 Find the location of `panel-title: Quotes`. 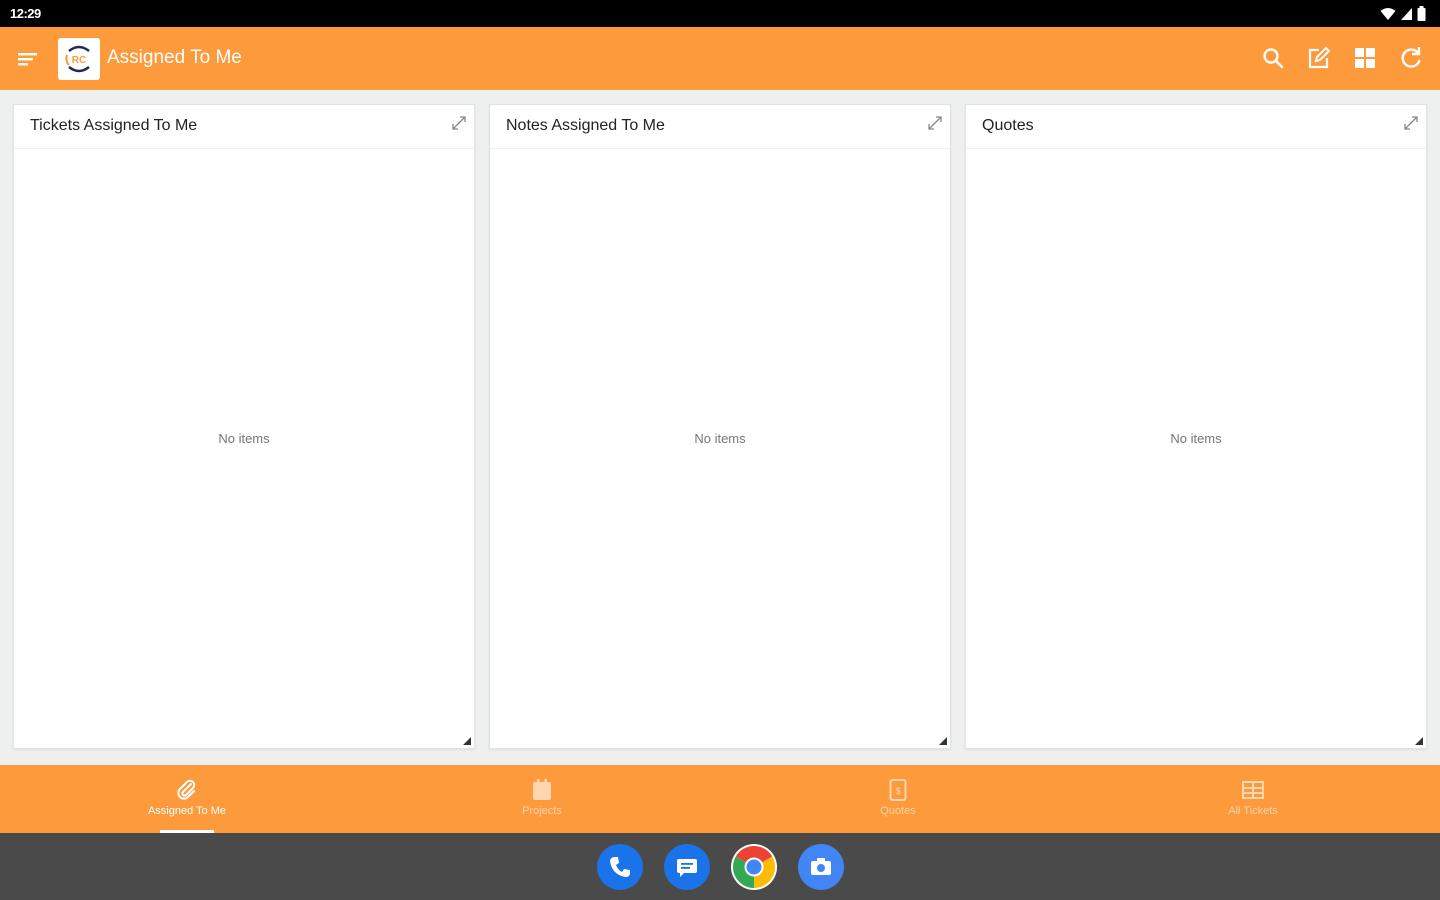

panel-title: Quotes is located at coordinates (1008, 125).